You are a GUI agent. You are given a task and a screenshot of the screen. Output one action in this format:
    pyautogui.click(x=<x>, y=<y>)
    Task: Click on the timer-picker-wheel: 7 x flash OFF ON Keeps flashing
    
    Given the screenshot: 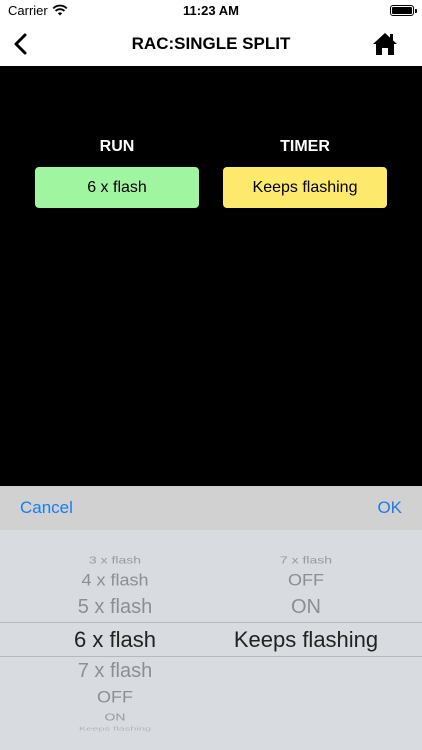 What is the action you would take?
    pyautogui.click(x=306, y=640)
    